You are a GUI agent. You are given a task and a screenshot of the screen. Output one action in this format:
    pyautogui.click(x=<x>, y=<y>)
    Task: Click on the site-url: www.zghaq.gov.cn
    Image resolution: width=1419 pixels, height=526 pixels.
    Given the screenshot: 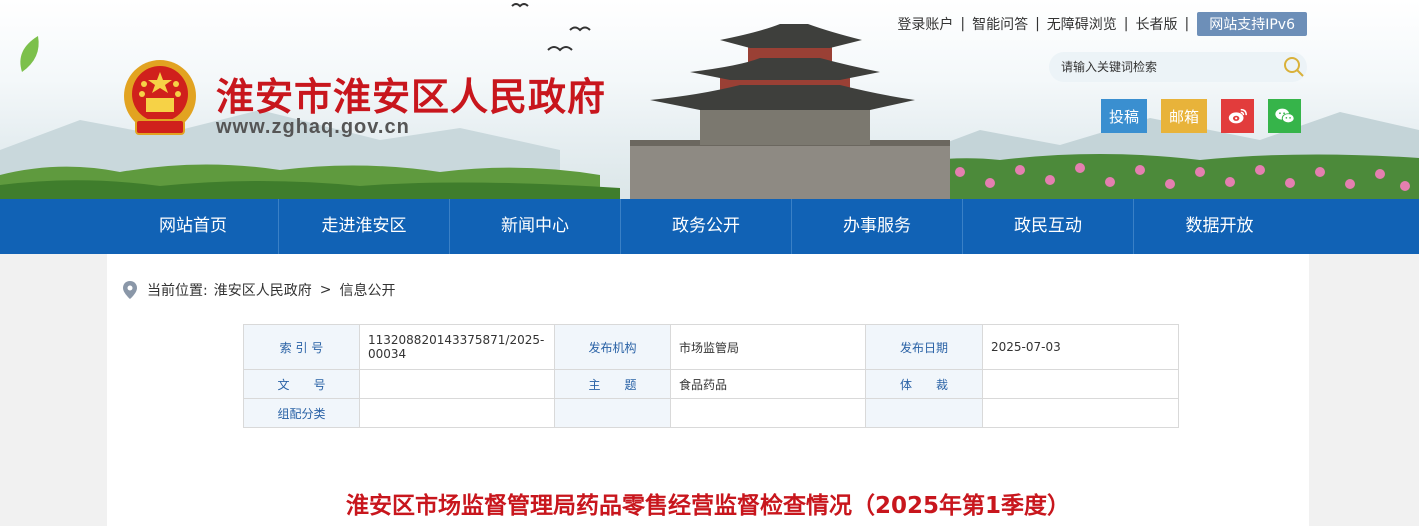 What is the action you would take?
    pyautogui.click(x=313, y=127)
    